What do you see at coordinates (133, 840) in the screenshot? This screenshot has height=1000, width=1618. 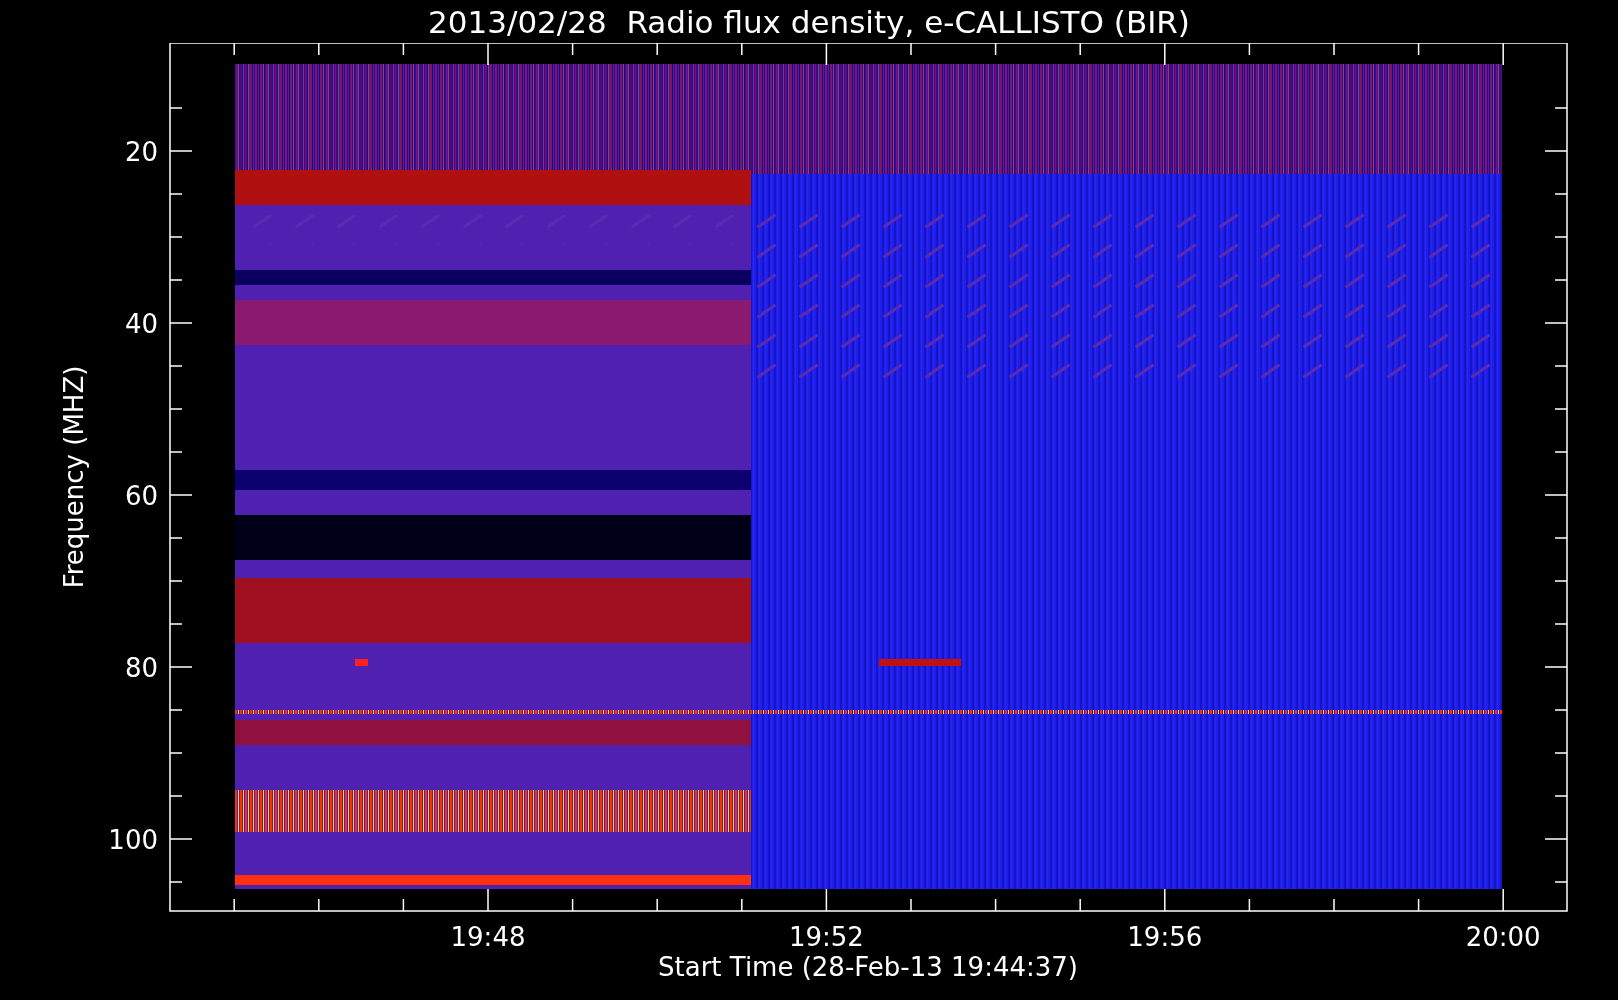 I see `tick-label: 100` at bounding box center [133, 840].